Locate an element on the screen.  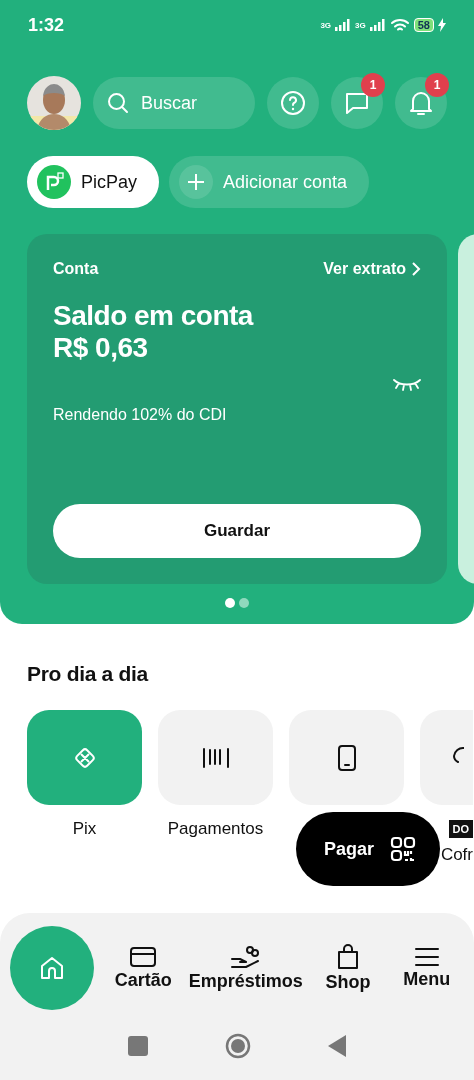
recents-icon is located at coordinates (138, 1046).